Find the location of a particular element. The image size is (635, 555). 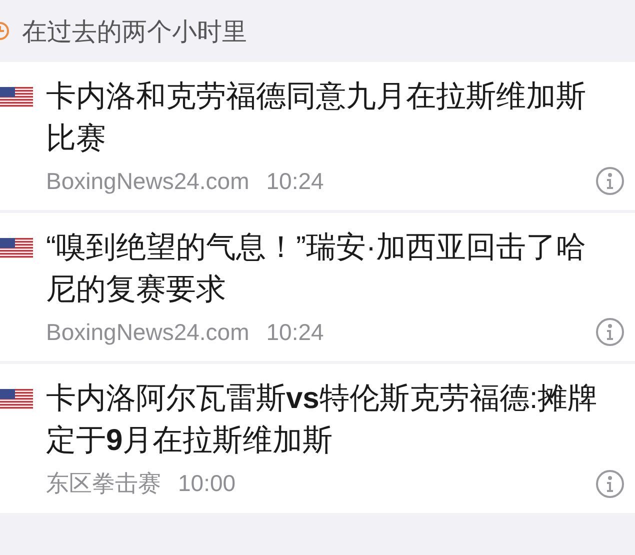

news-headline: “嗅到绝望的气息！”瑞安·加西亚回击了哈尼的复赛要求 is located at coordinates (326, 269).